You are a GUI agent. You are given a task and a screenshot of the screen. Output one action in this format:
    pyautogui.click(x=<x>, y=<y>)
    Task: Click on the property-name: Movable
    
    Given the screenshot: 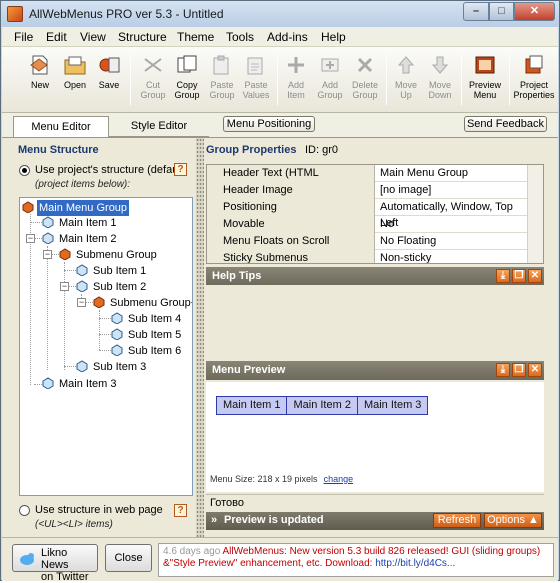 What is the action you would take?
    pyautogui.click(x=291, y=224)
    